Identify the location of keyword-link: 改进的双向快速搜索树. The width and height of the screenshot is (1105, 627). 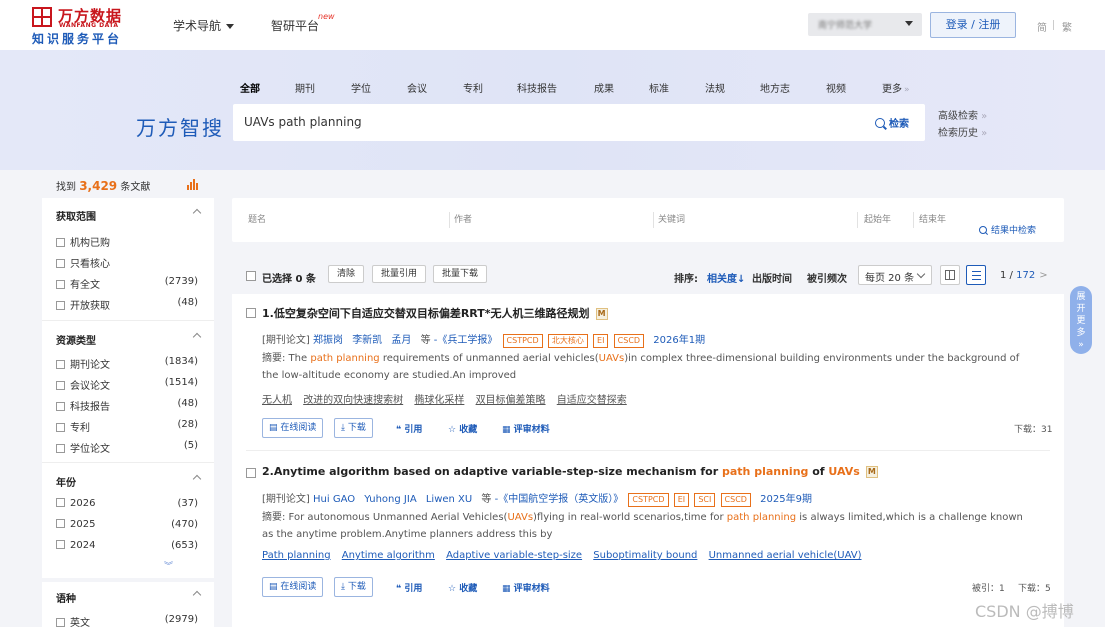
(353, 400).